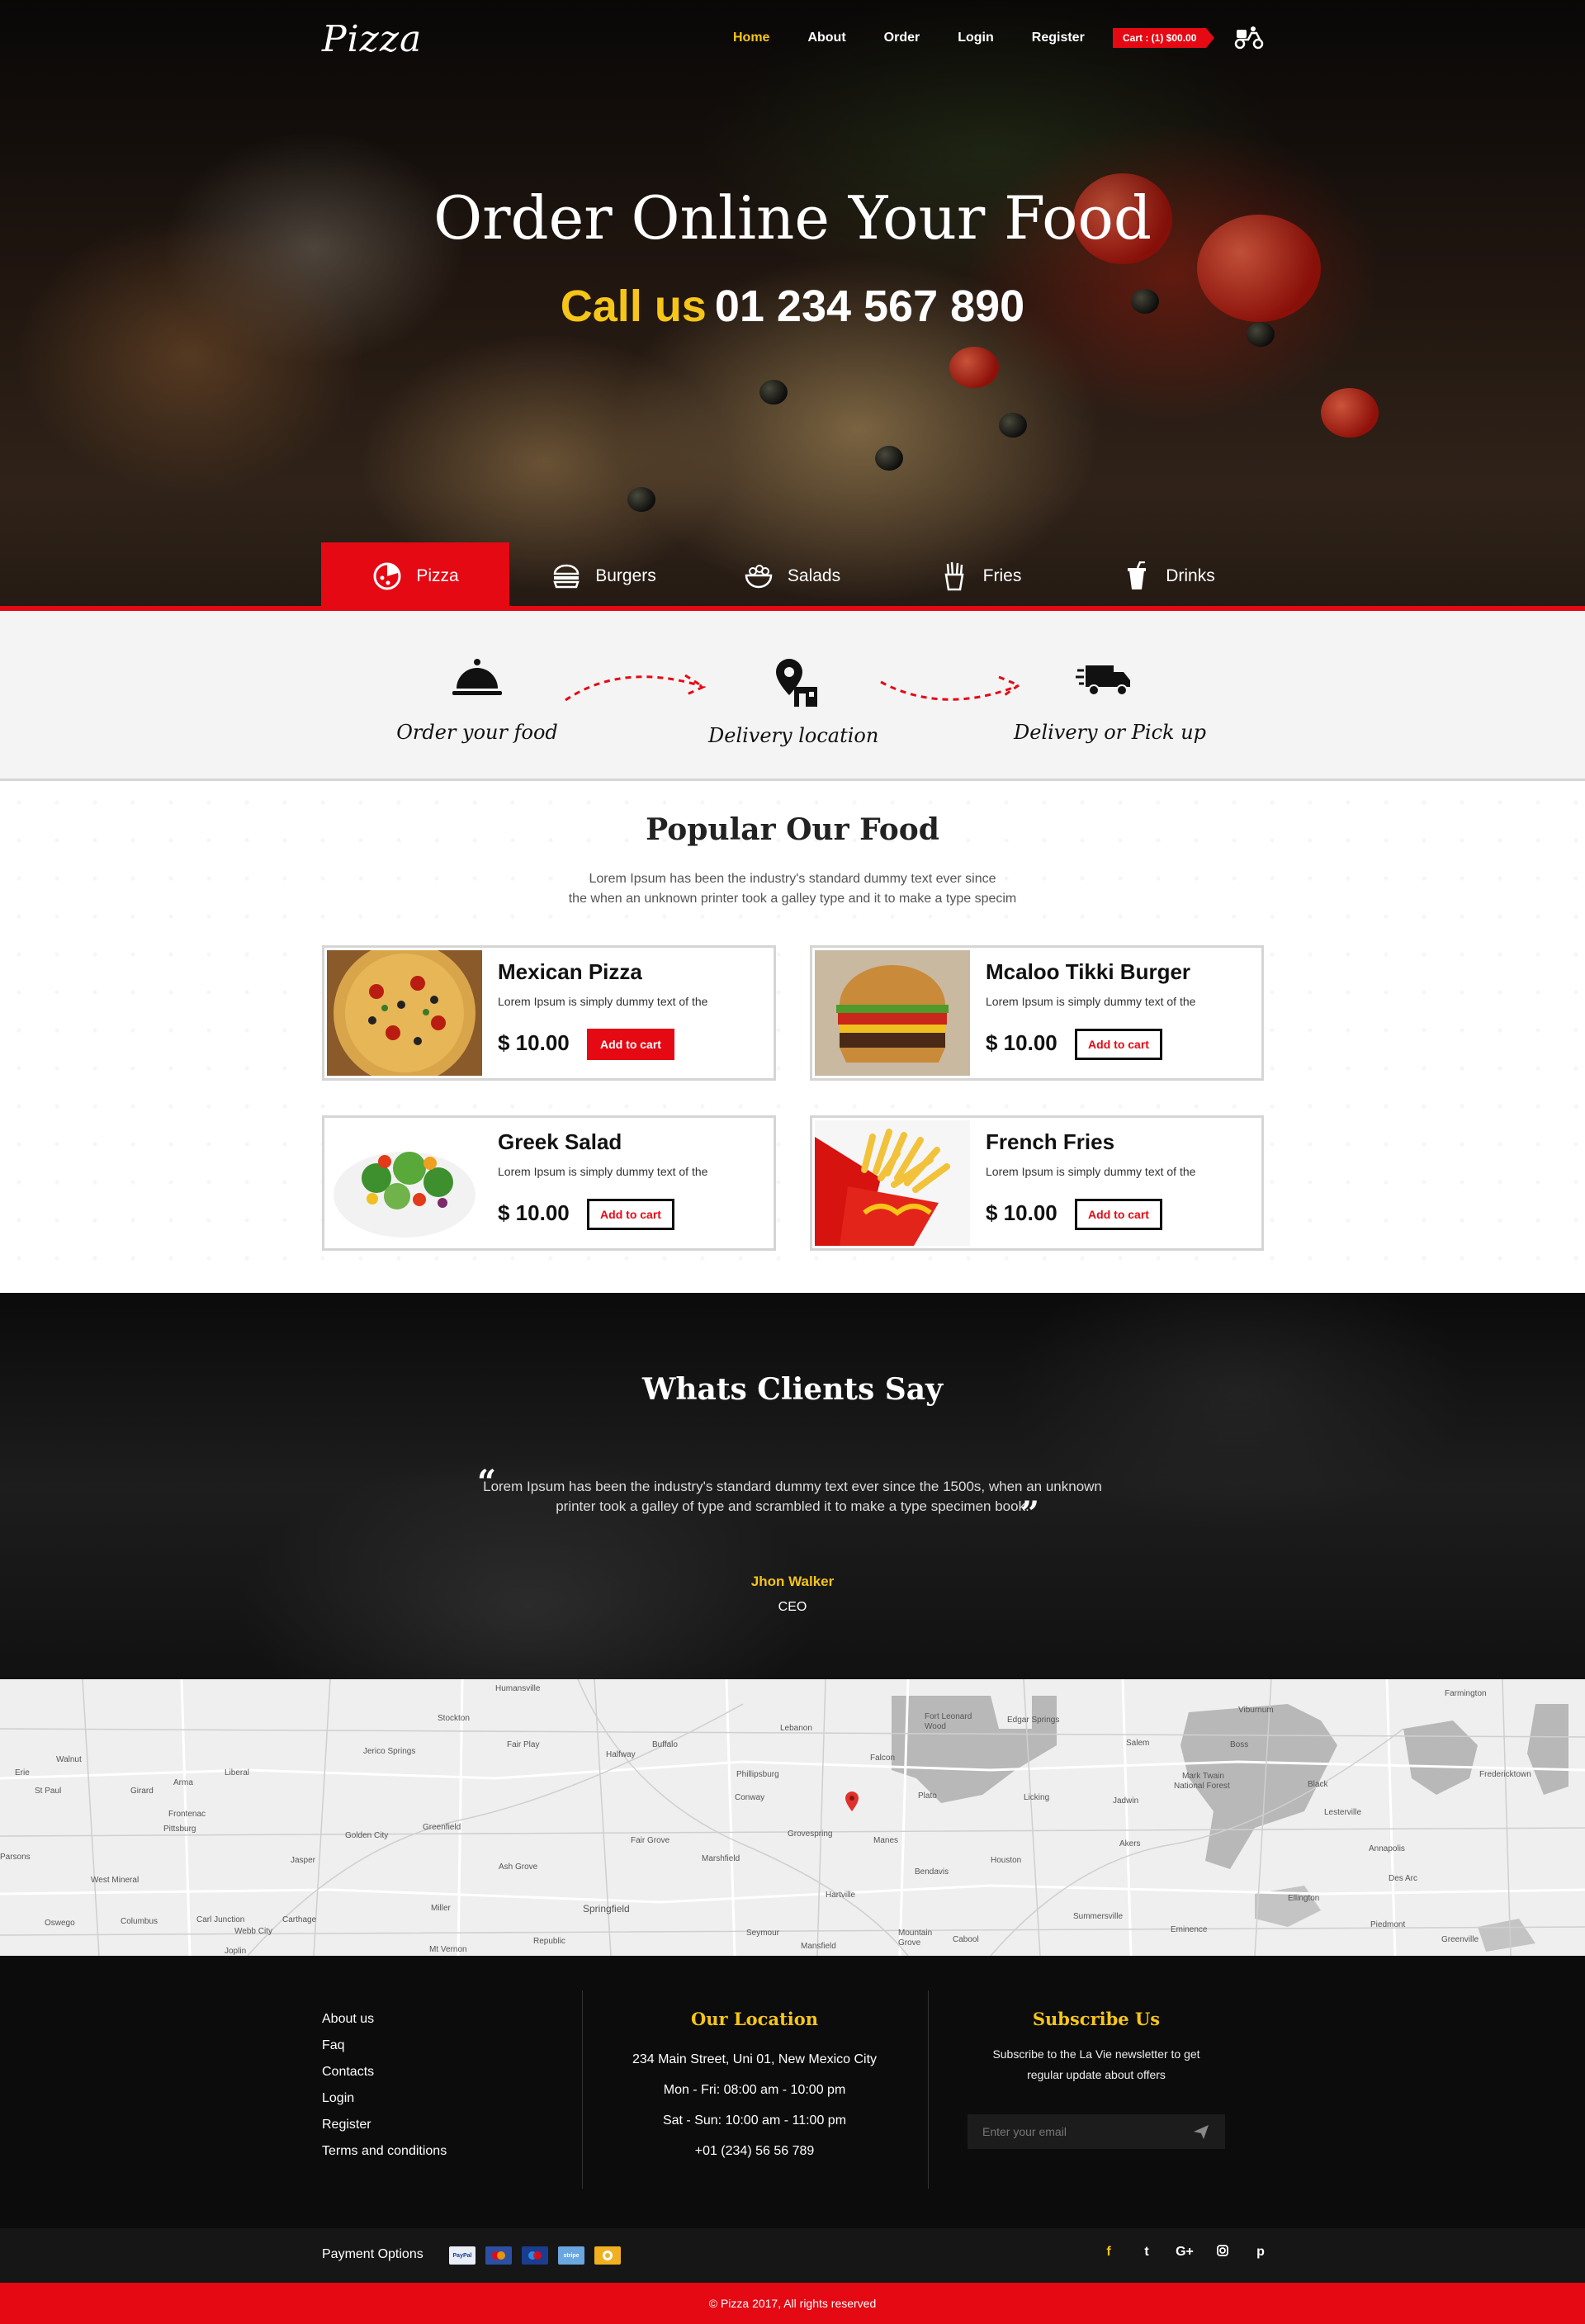  I want to click on call-label: Call us, so click(634, 307).